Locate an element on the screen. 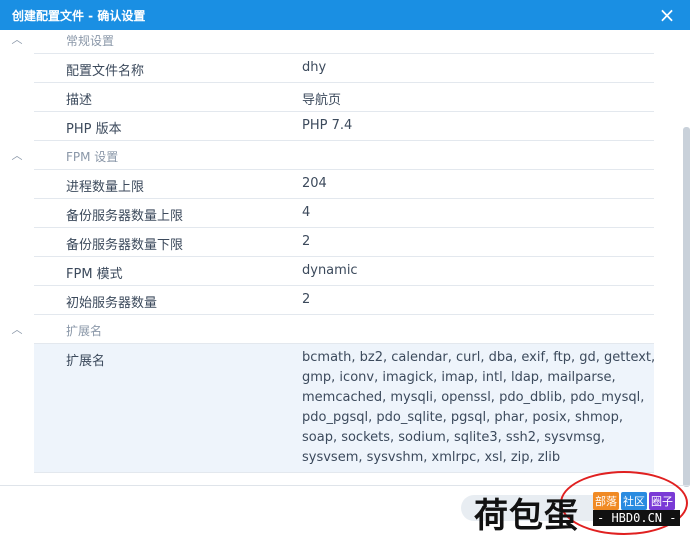  row-fpm-mode: FPM 模式 dynamic is located at coordinates (344, 271).